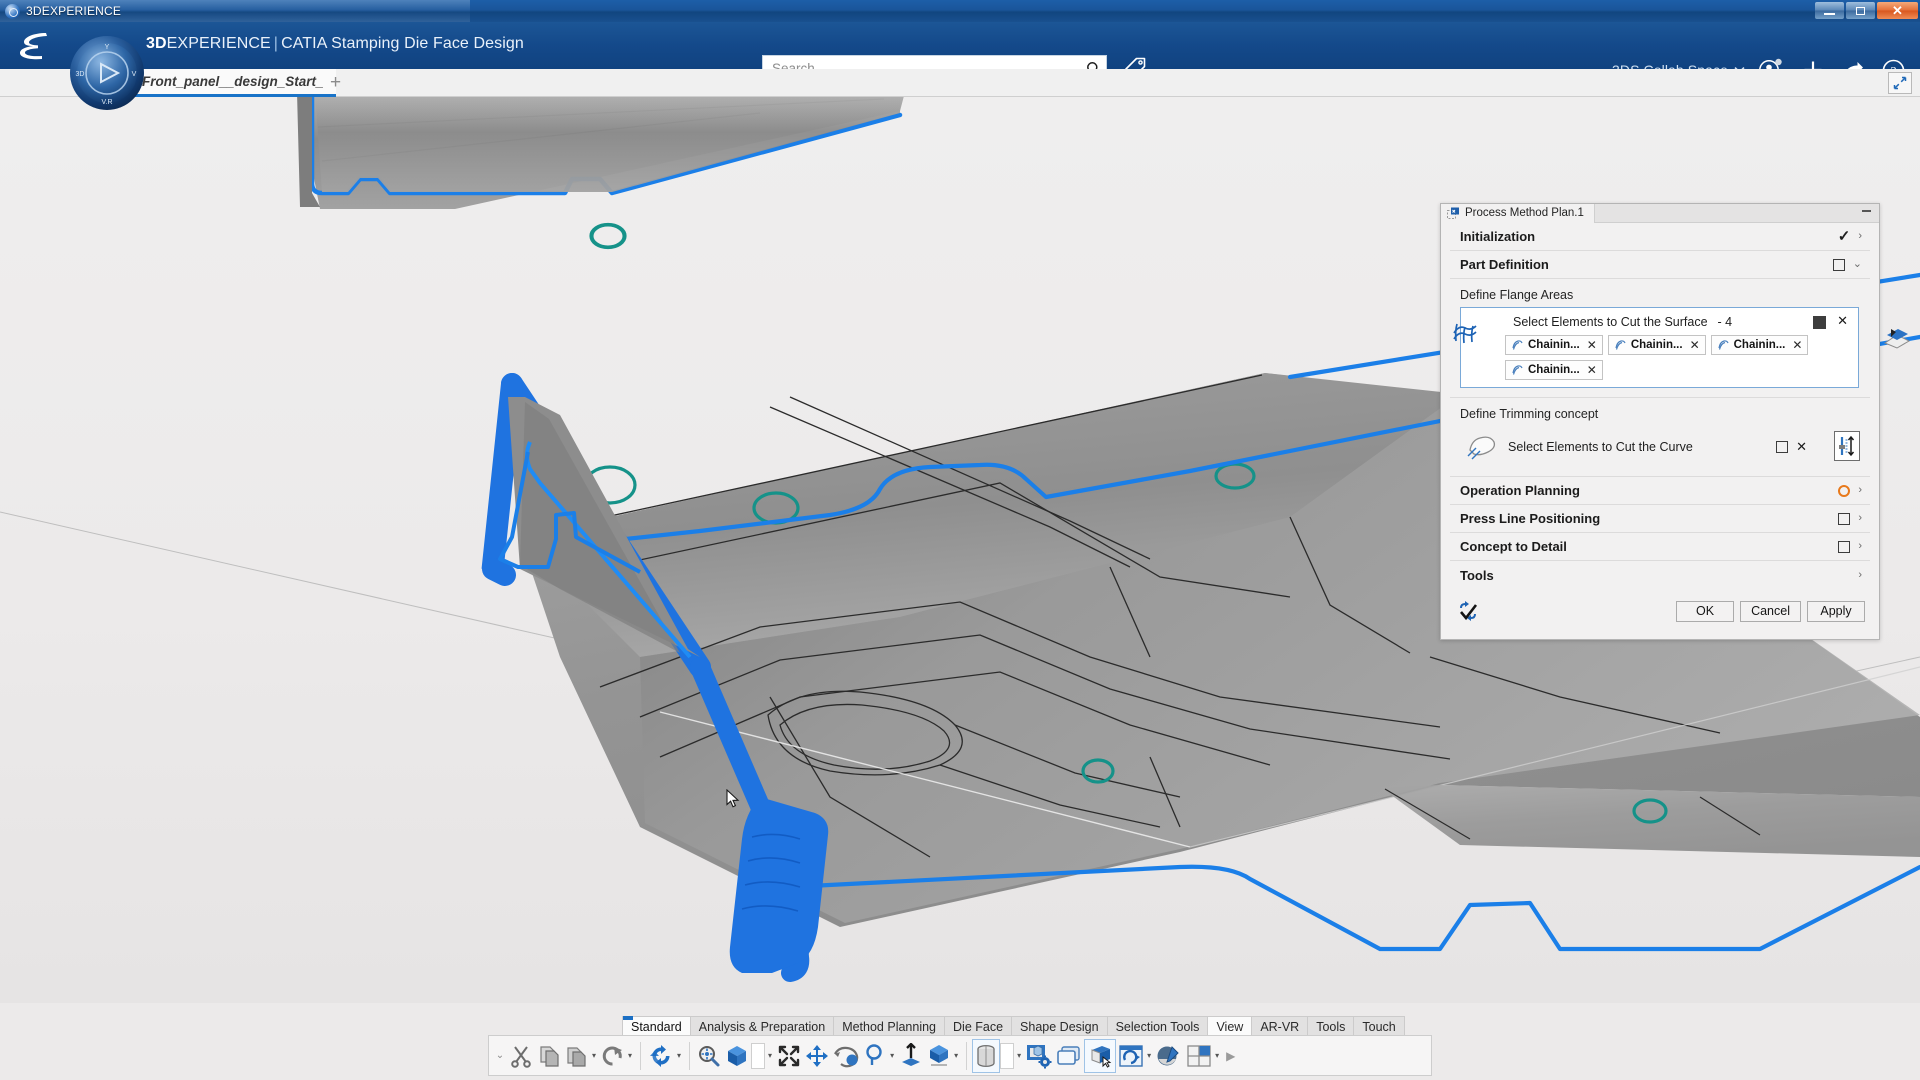  Describe the element at coordinates (911, 1056) in the screenshot. I see `normal-view-icon` at that location.